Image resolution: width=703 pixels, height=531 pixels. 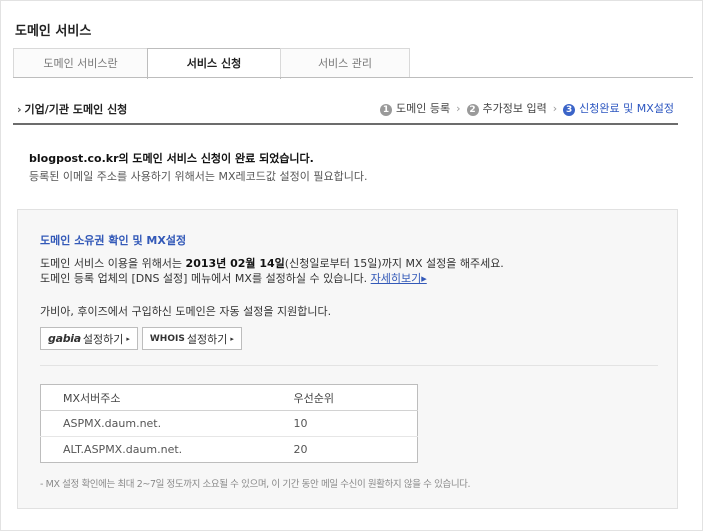 I want to click on service-tabs: 도메인 서비스란 서비스 신청 서비스 관리, so click(x=211, y=63).